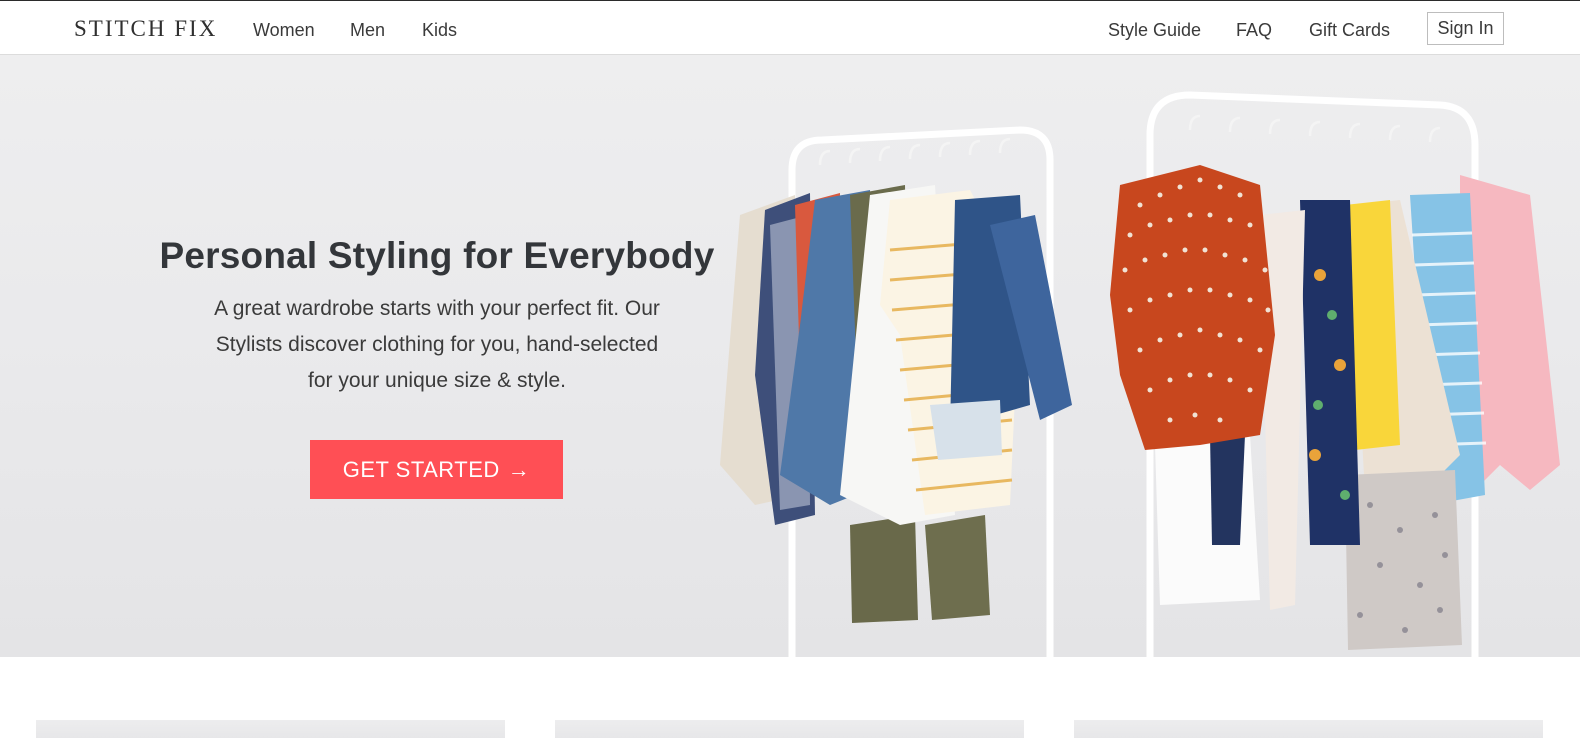 The image size is (1580, 738). I want to click on nav-style-guide: Style Guide, so click(1154, 30).